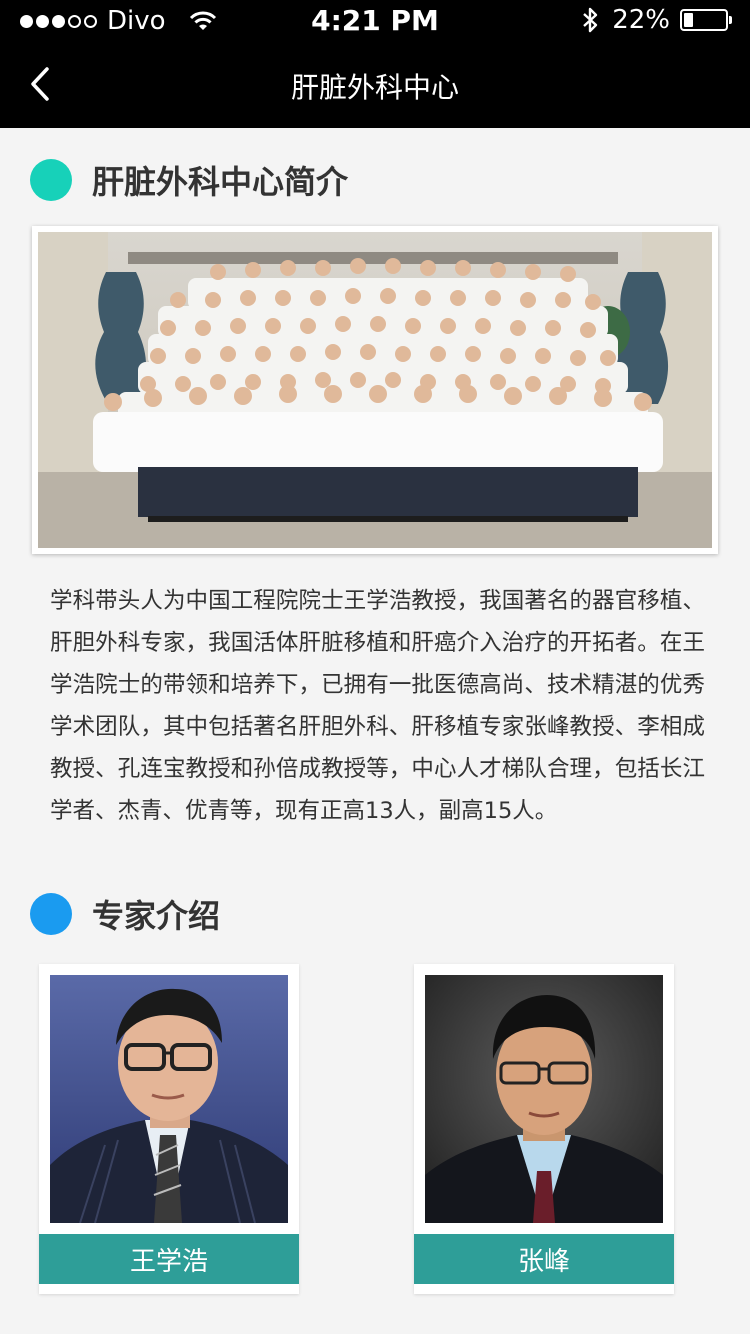  I want to click on battery-icon, so click(706, 20).